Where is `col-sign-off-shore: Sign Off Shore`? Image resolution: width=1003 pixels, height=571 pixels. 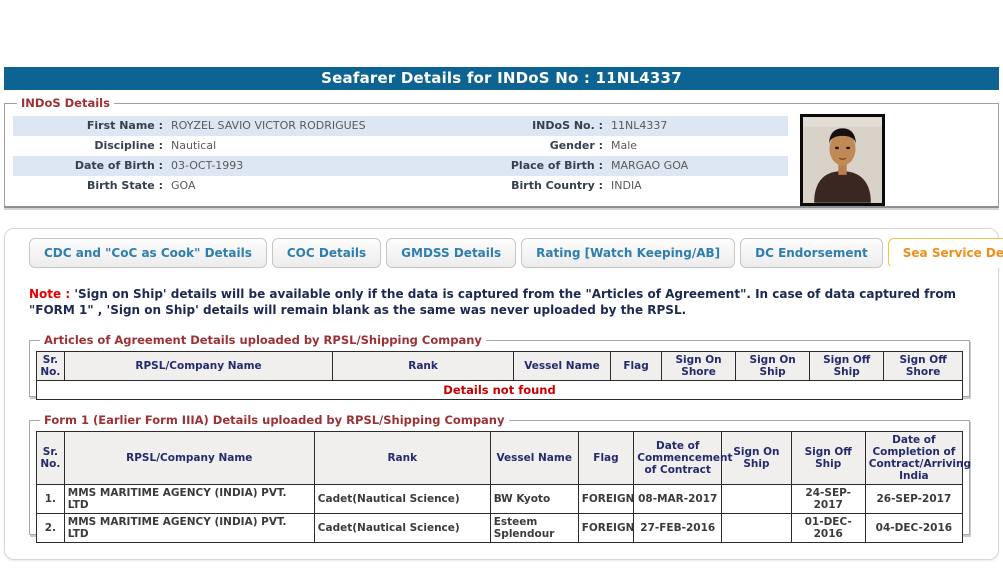
col-sign-off-shore: Sign Off Shore is located at coordinates (923, 366).